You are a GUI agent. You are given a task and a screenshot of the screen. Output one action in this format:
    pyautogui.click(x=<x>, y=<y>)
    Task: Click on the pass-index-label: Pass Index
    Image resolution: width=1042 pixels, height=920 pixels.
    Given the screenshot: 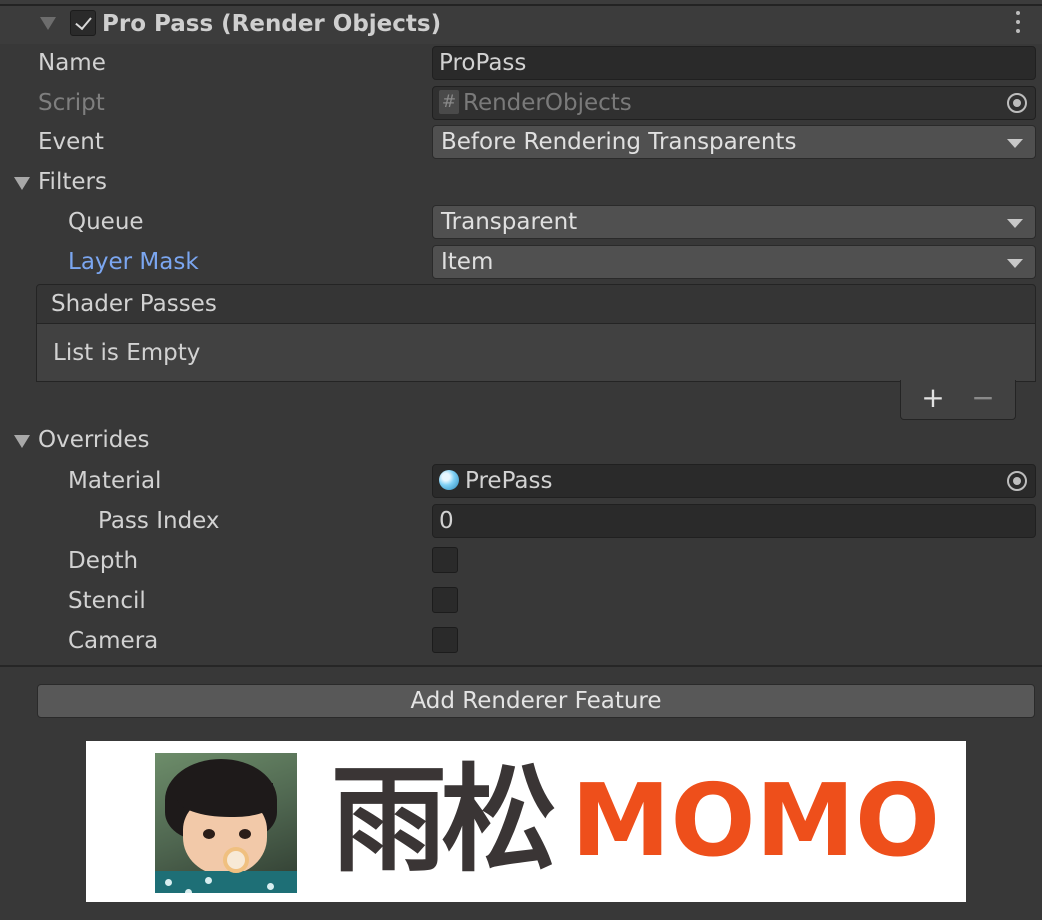 What is the action you would take?
    pyautogui.click(x=159, y=521)
    